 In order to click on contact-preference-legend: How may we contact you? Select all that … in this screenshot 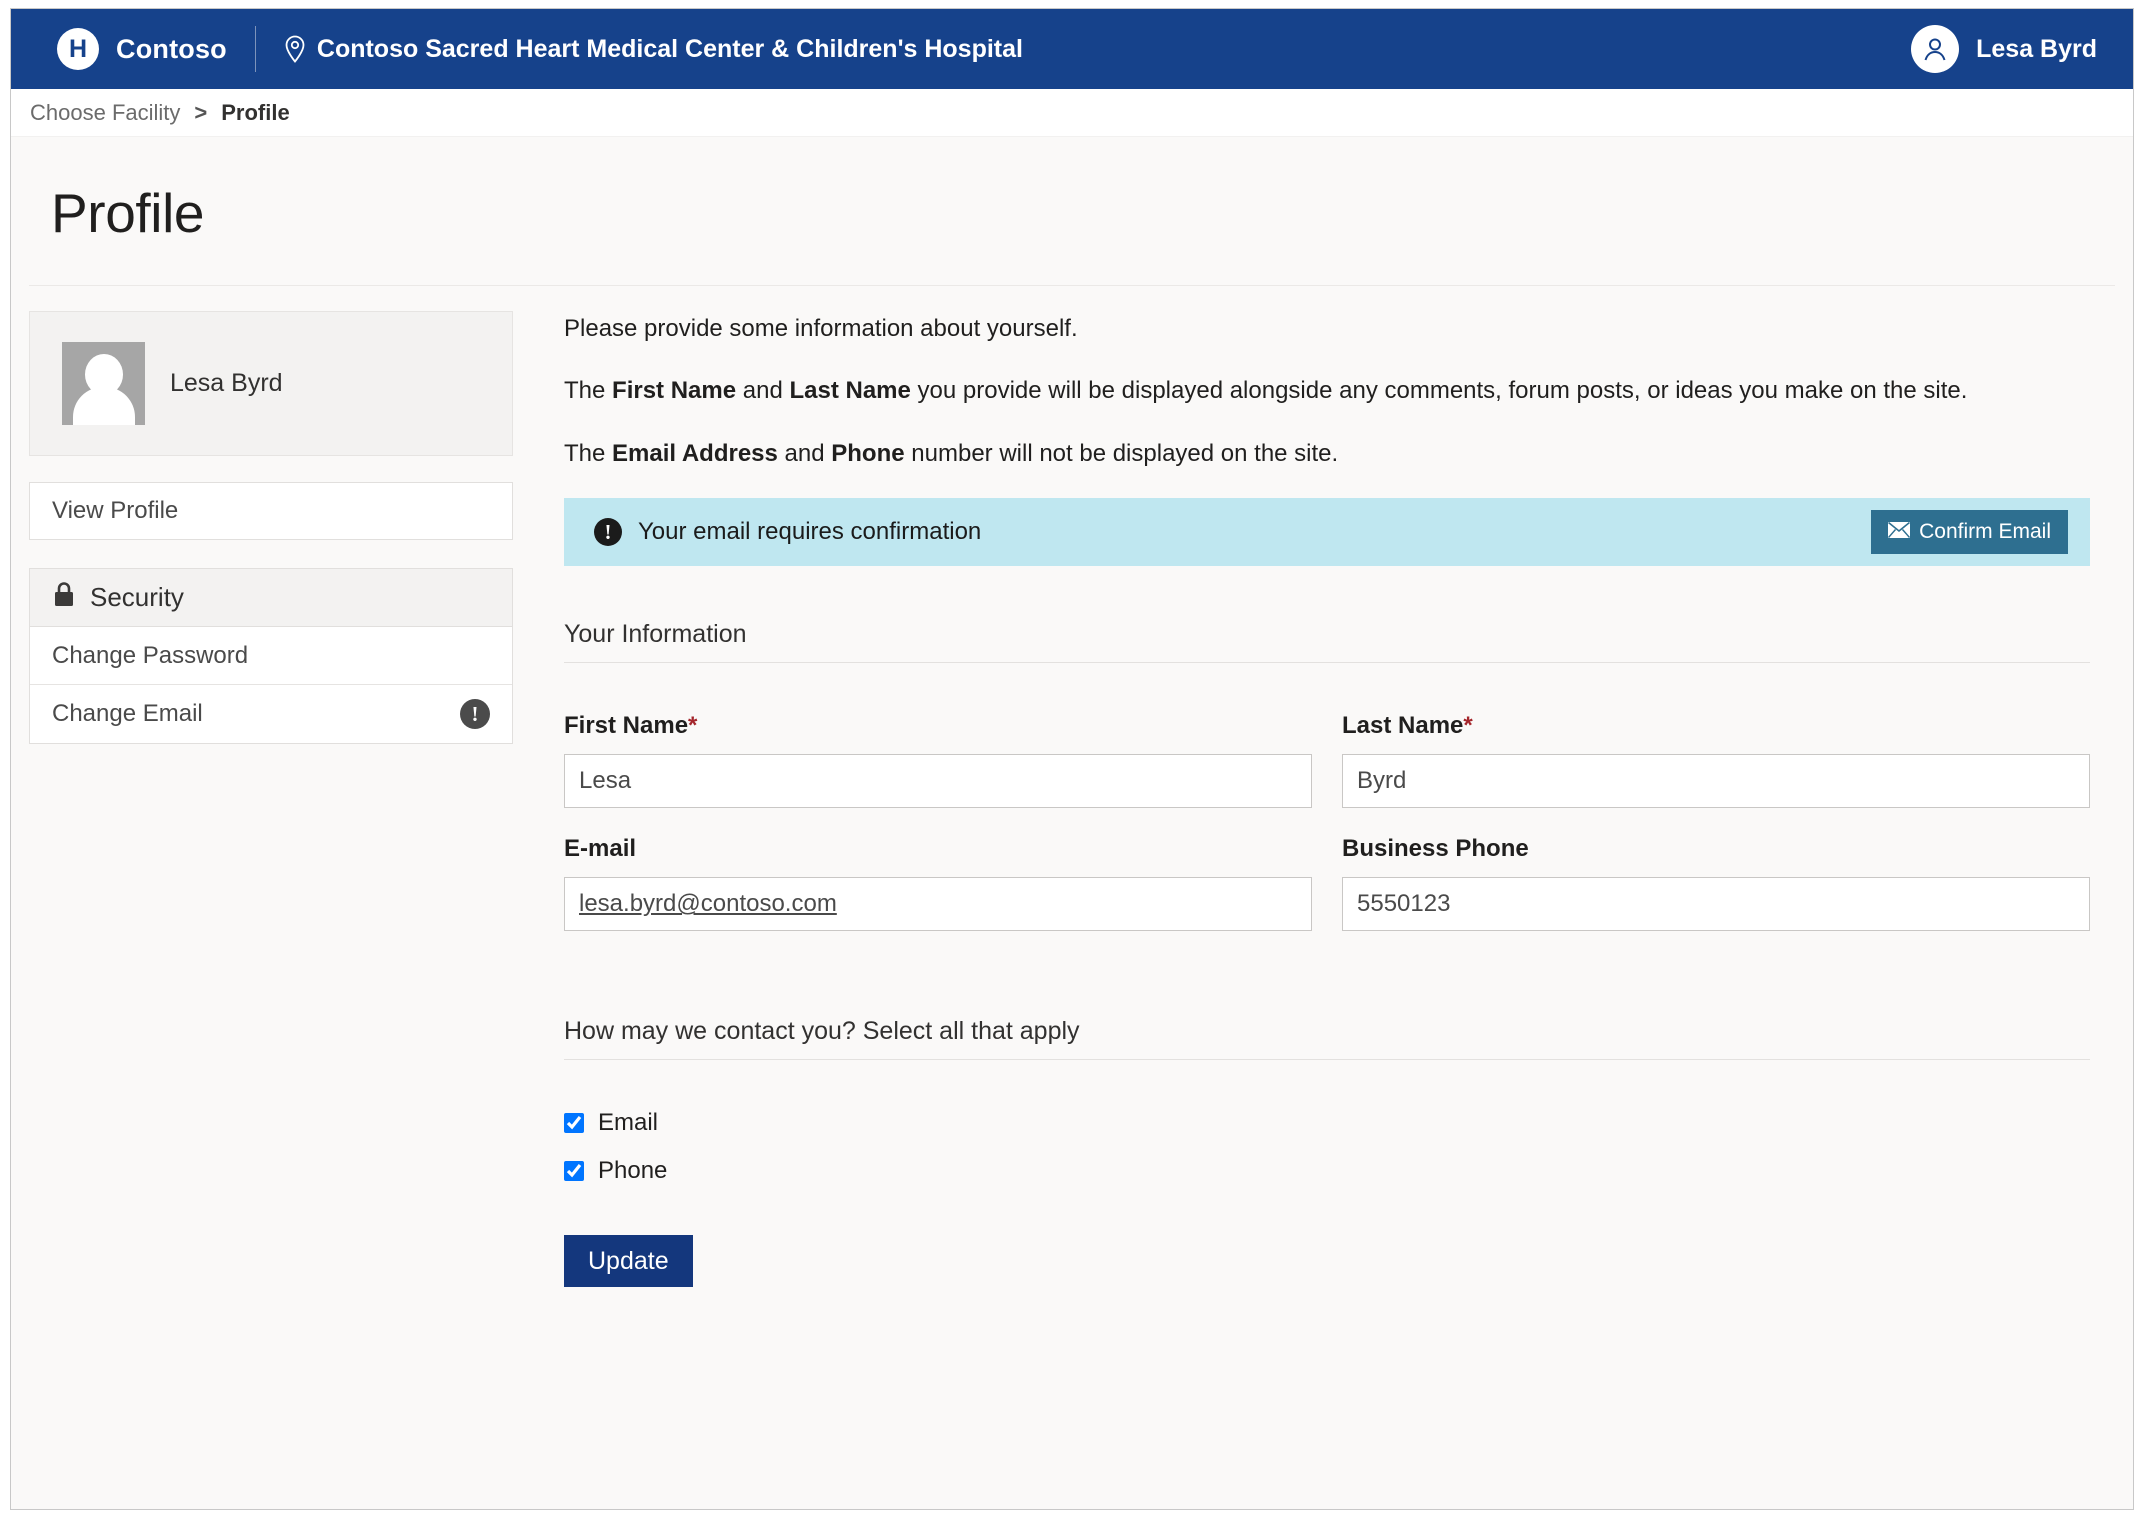, I will do `click(1327, 1039)`.